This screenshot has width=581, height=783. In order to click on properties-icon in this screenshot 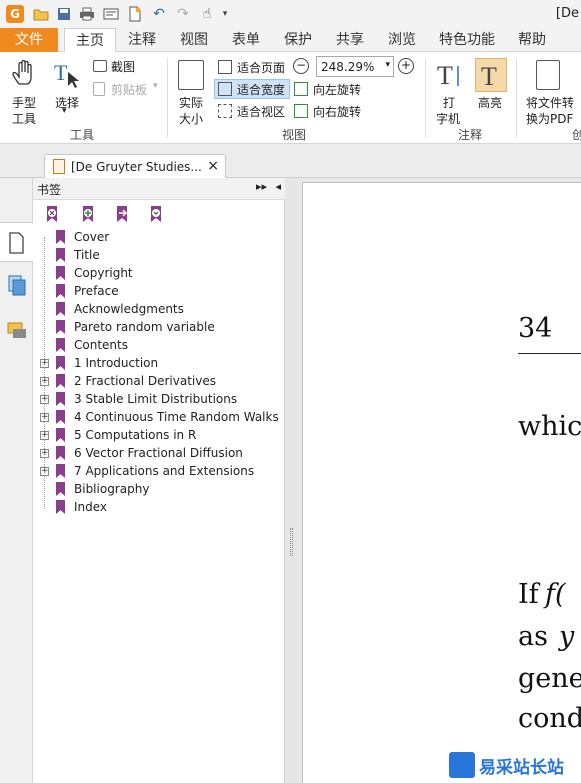, I will do `click(111, 14)`.